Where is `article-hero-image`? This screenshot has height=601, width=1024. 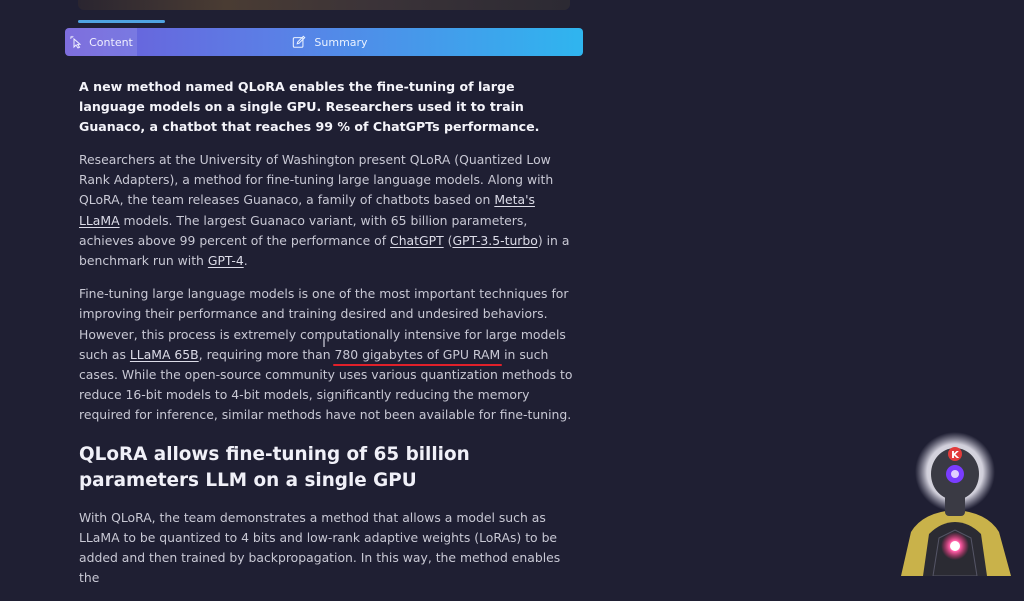
article-hero-image is located at coordinates (324, 5).